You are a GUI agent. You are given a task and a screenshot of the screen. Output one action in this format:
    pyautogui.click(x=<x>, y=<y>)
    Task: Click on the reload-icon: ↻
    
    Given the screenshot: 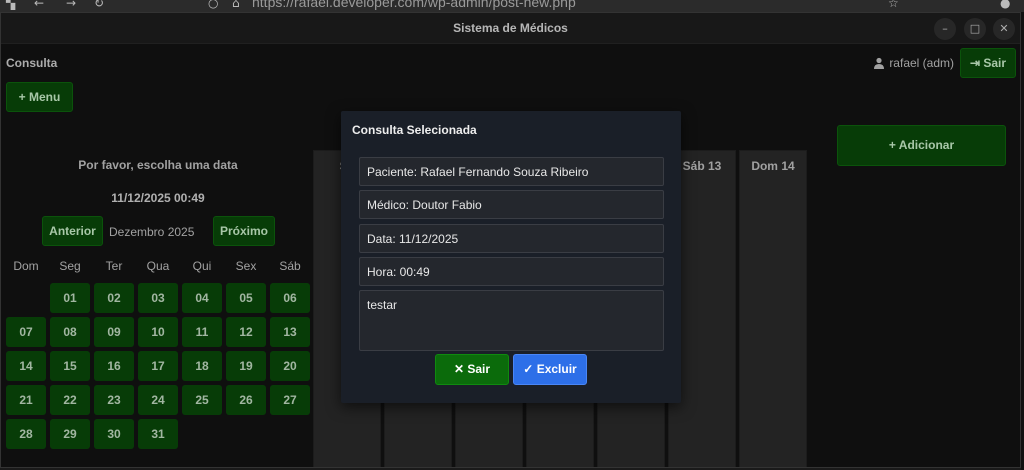 What is the action you would take?
    pyautogui.click(x=99, y=5)
    